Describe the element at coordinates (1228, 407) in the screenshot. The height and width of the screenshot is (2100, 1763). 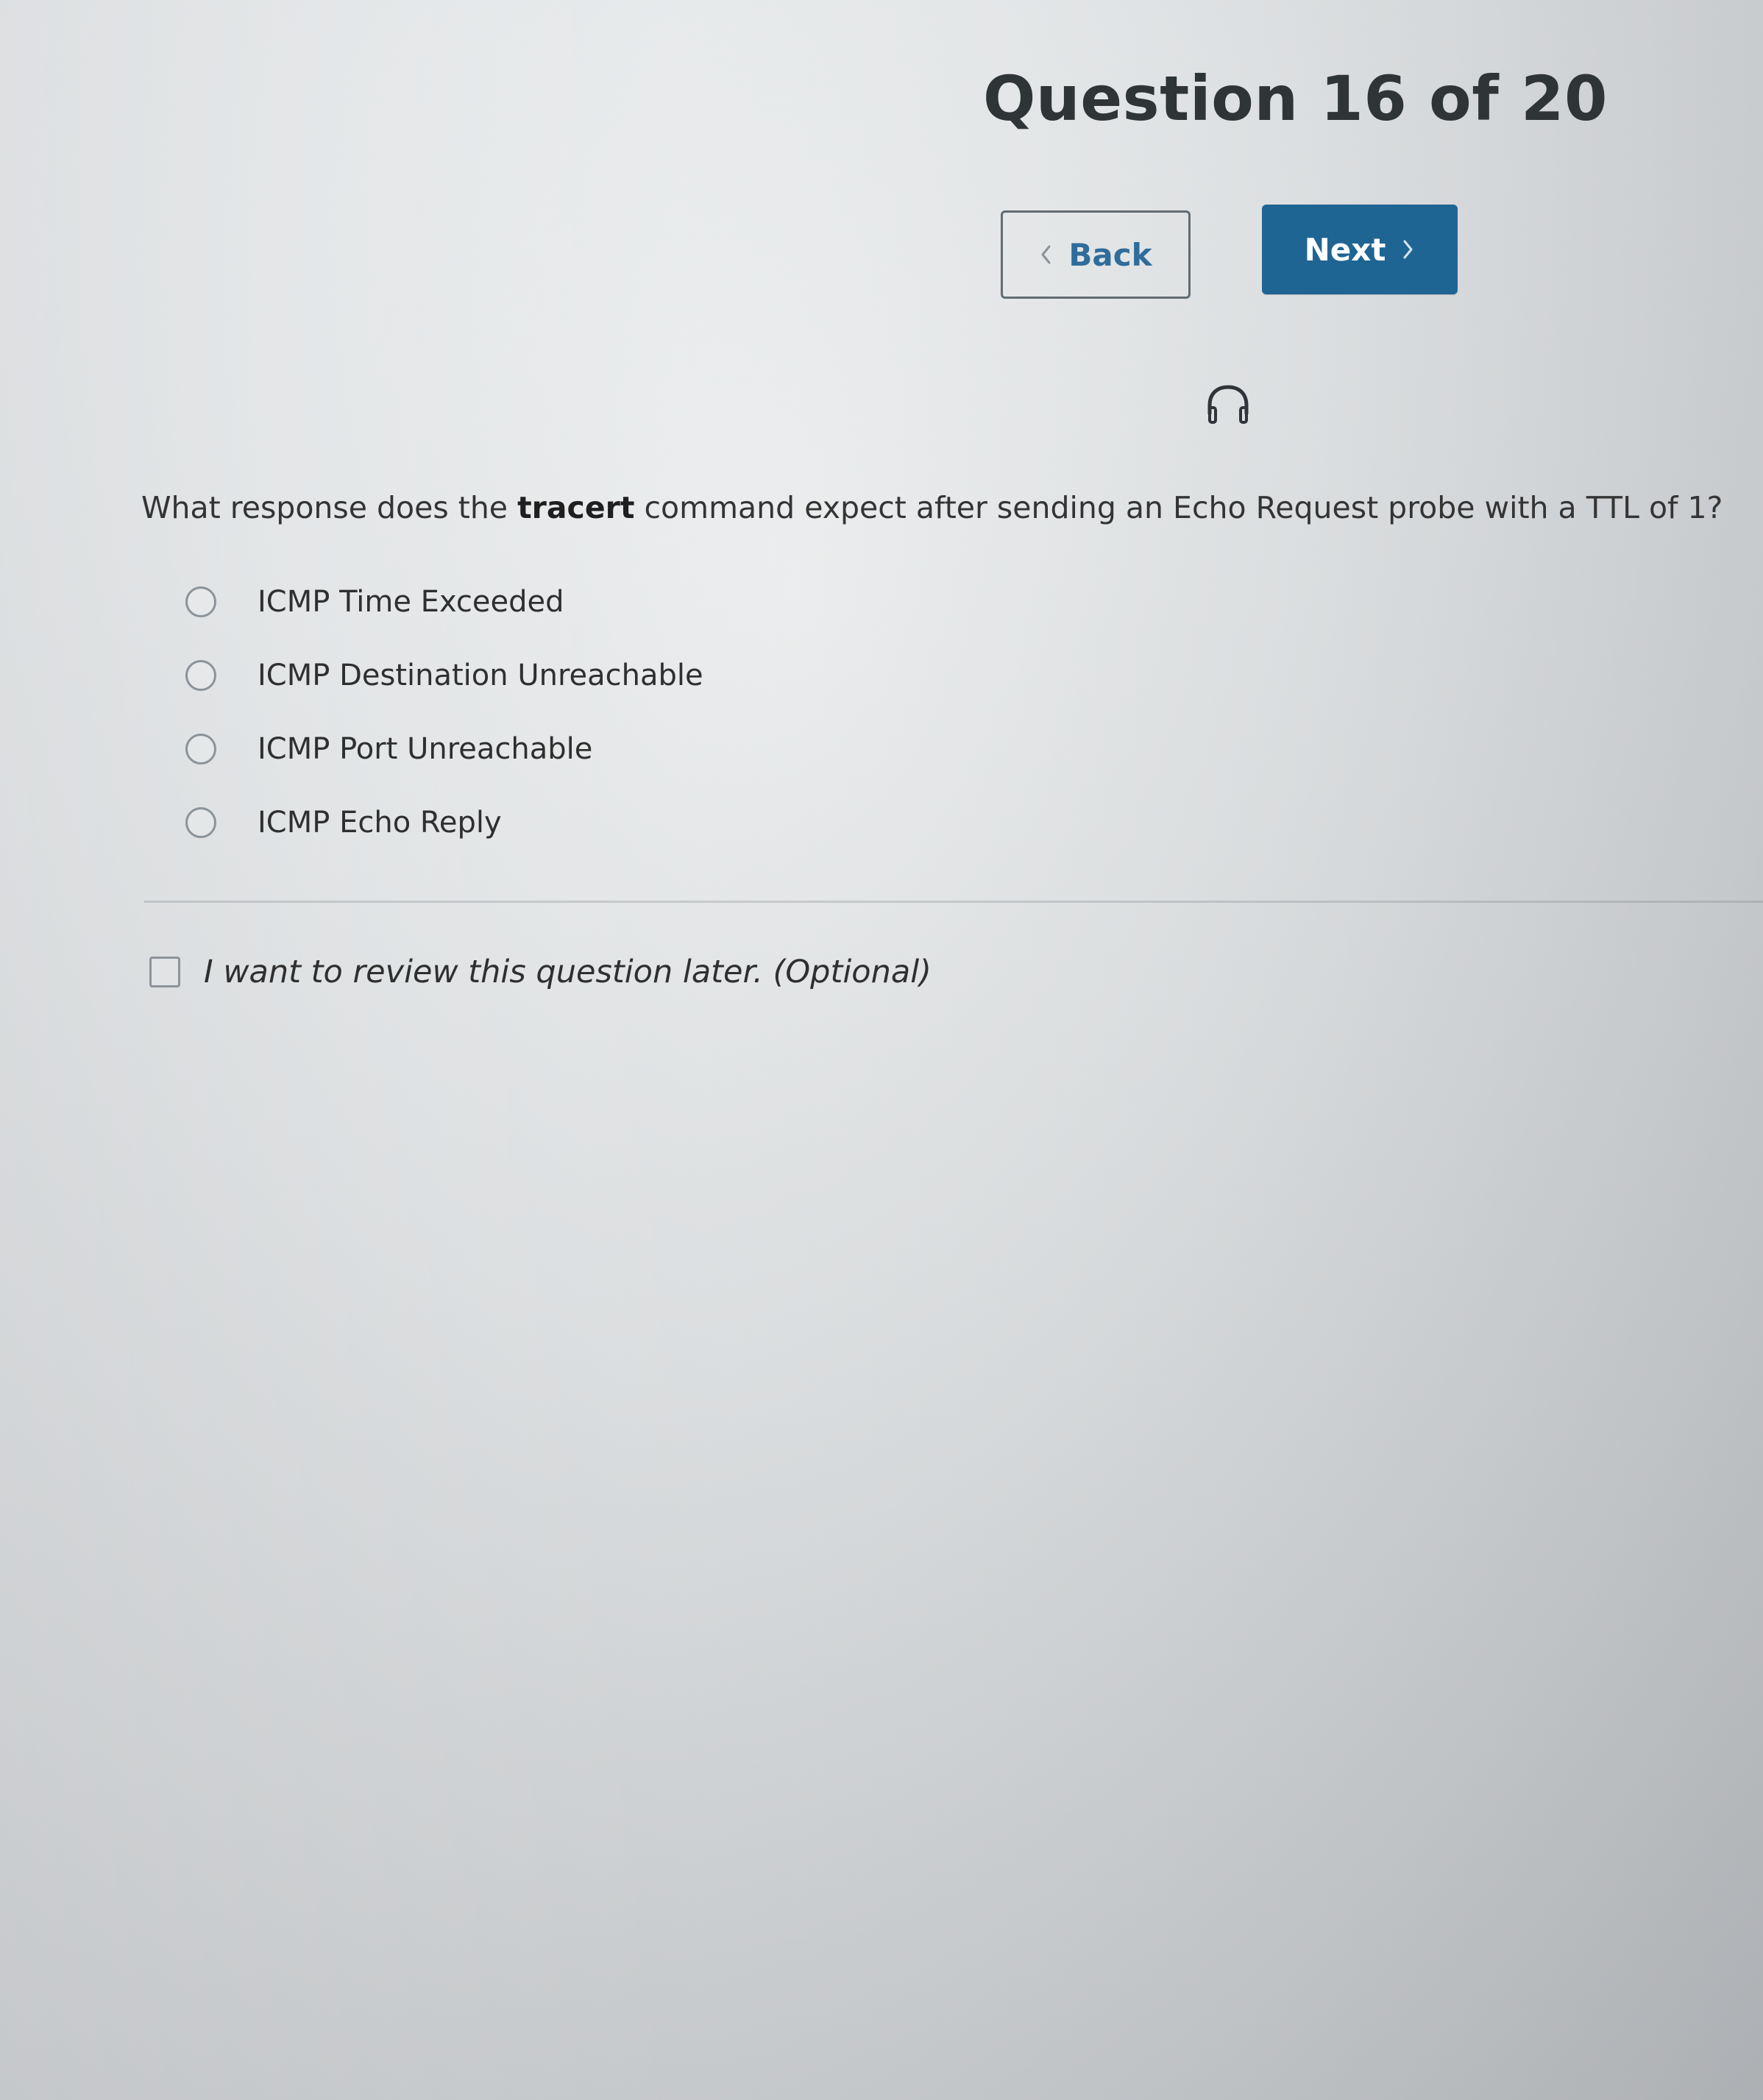
I see `headphones-icon` at that location.